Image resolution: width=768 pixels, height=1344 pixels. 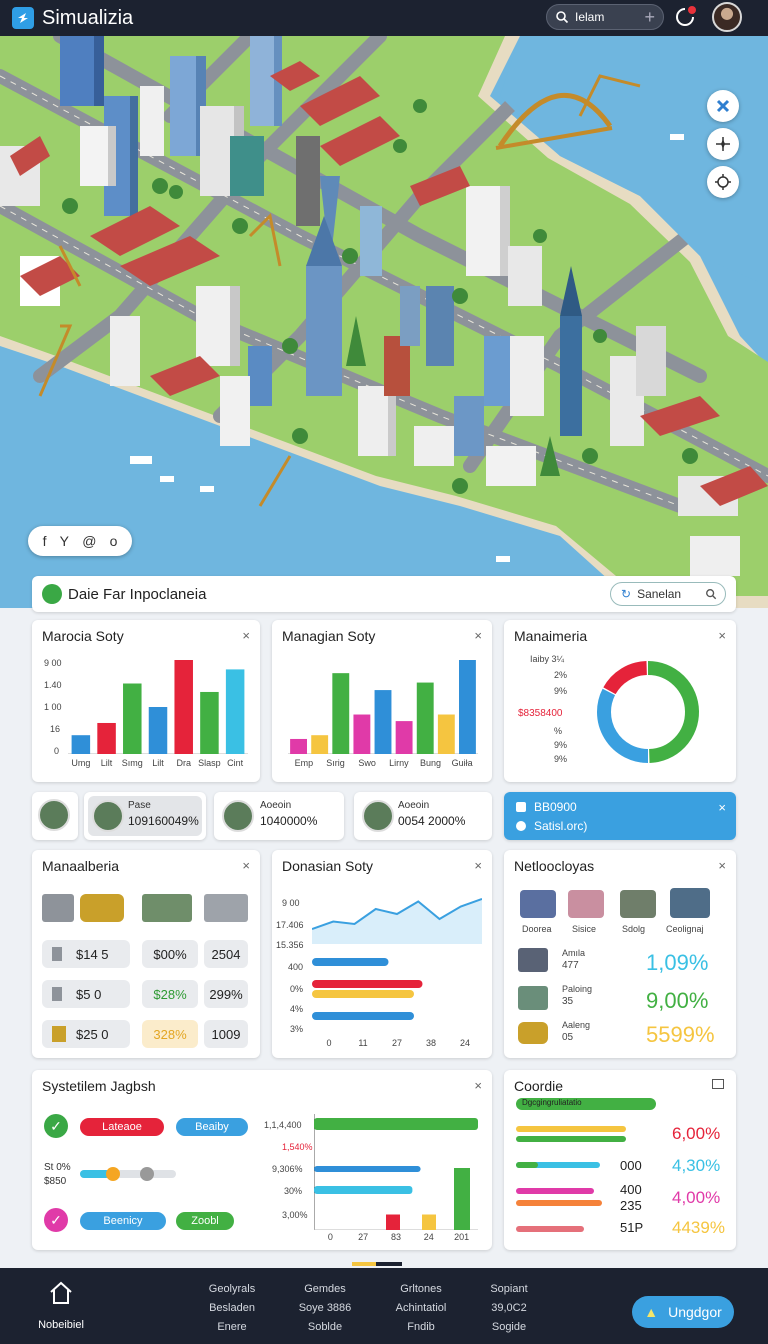 I want to click on nav-item: Sogide, so click(x=509, y=1327).